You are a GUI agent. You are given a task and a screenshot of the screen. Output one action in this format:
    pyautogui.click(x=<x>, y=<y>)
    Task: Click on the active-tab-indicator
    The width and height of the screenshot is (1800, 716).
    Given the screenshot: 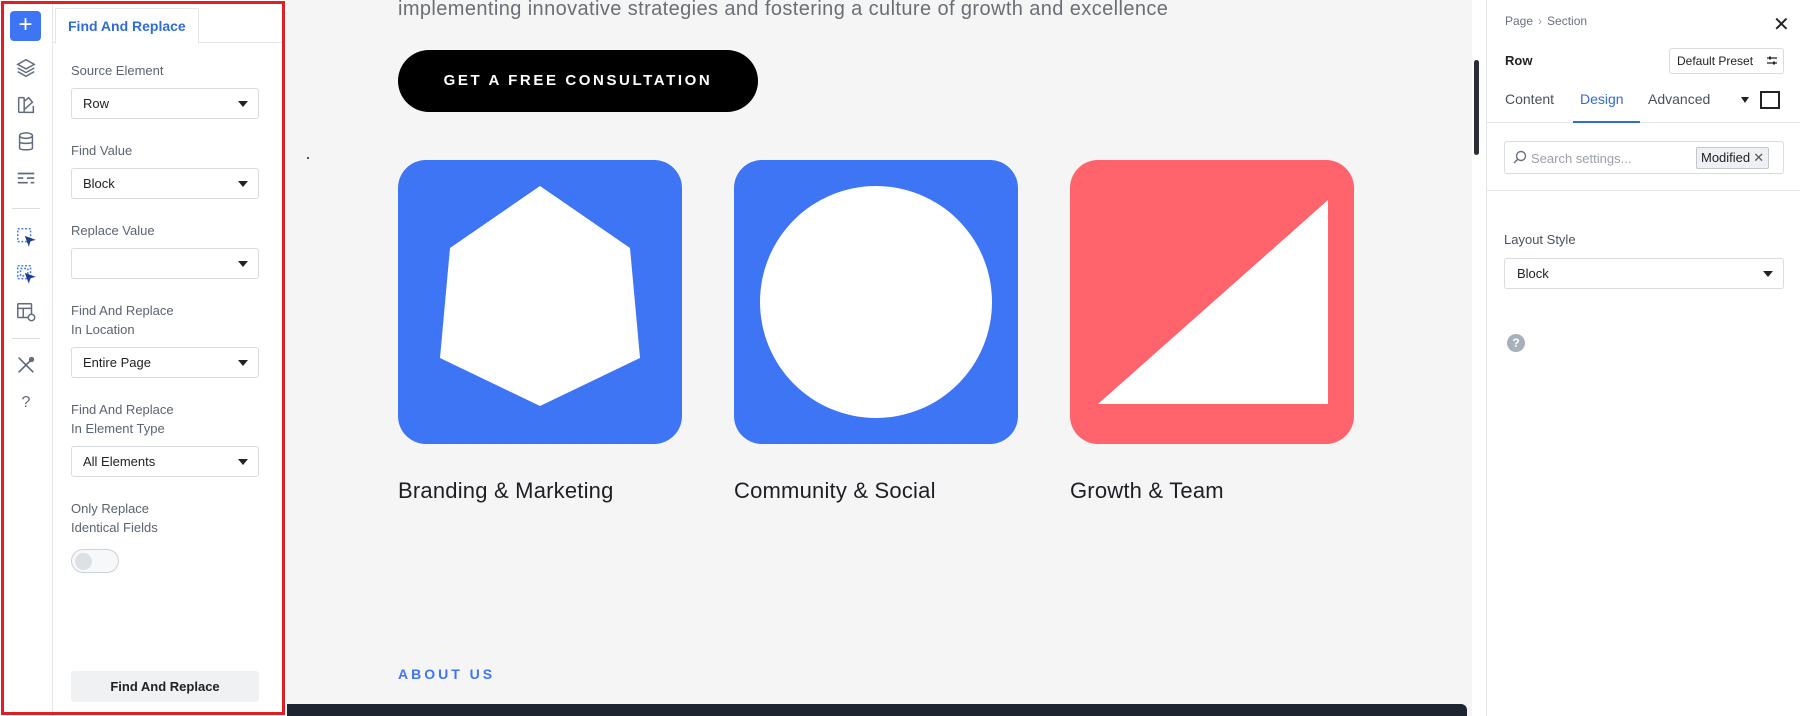 What is the action you would take?
    pyautogui.click(x=1606, y=122)
    